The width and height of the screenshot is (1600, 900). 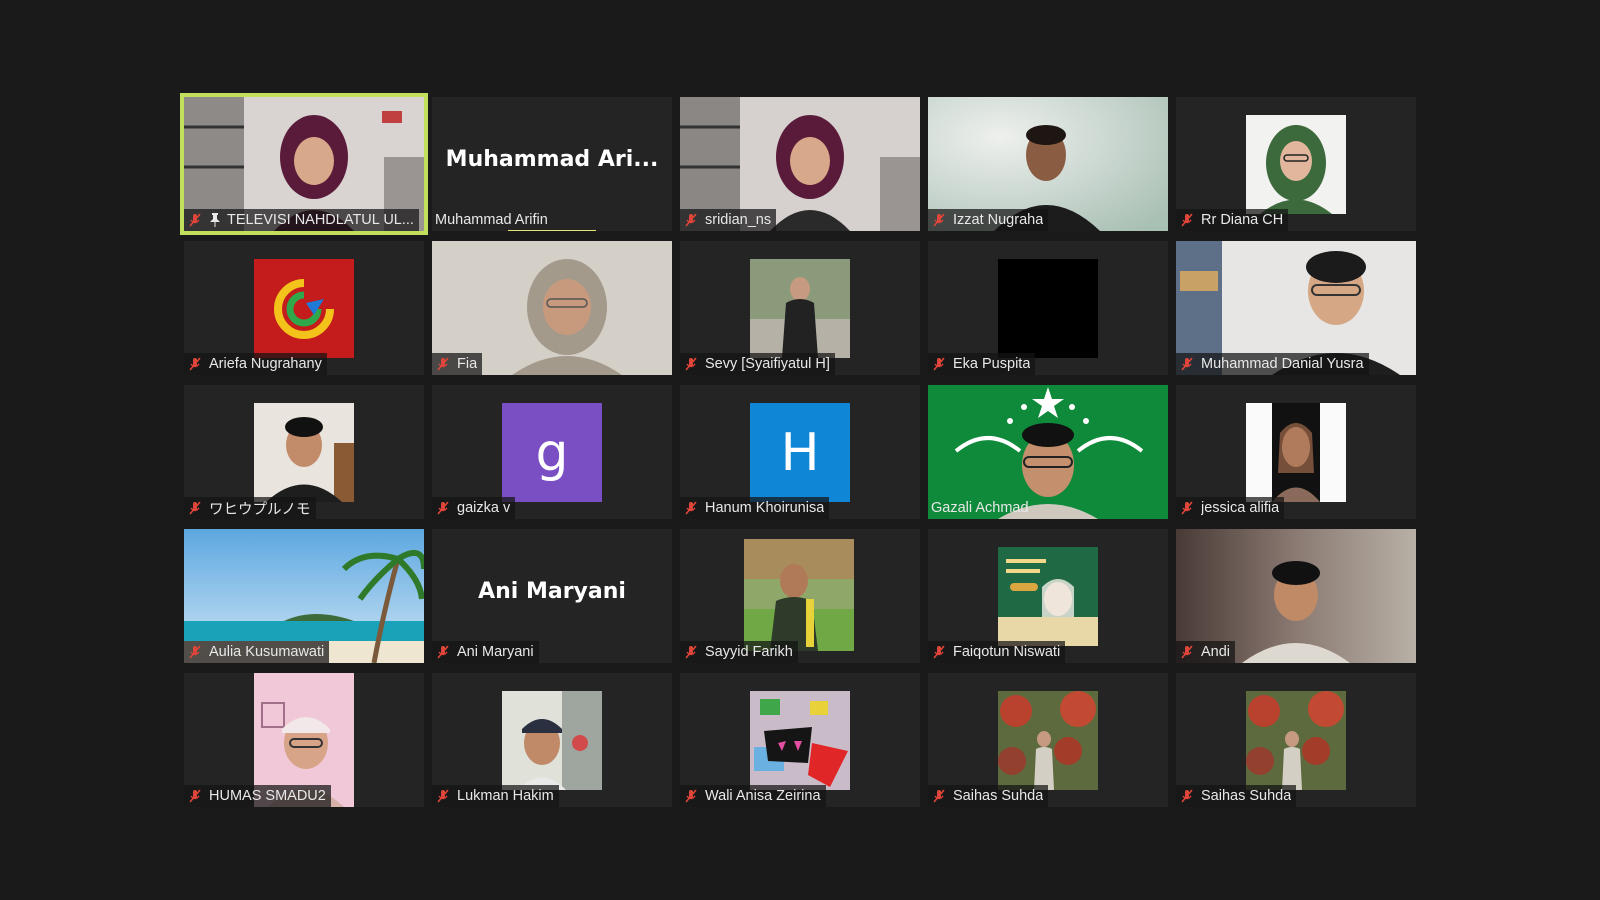 I want to click on participant-name: Faiqotun Niswati, so click(x=1007, y=652).